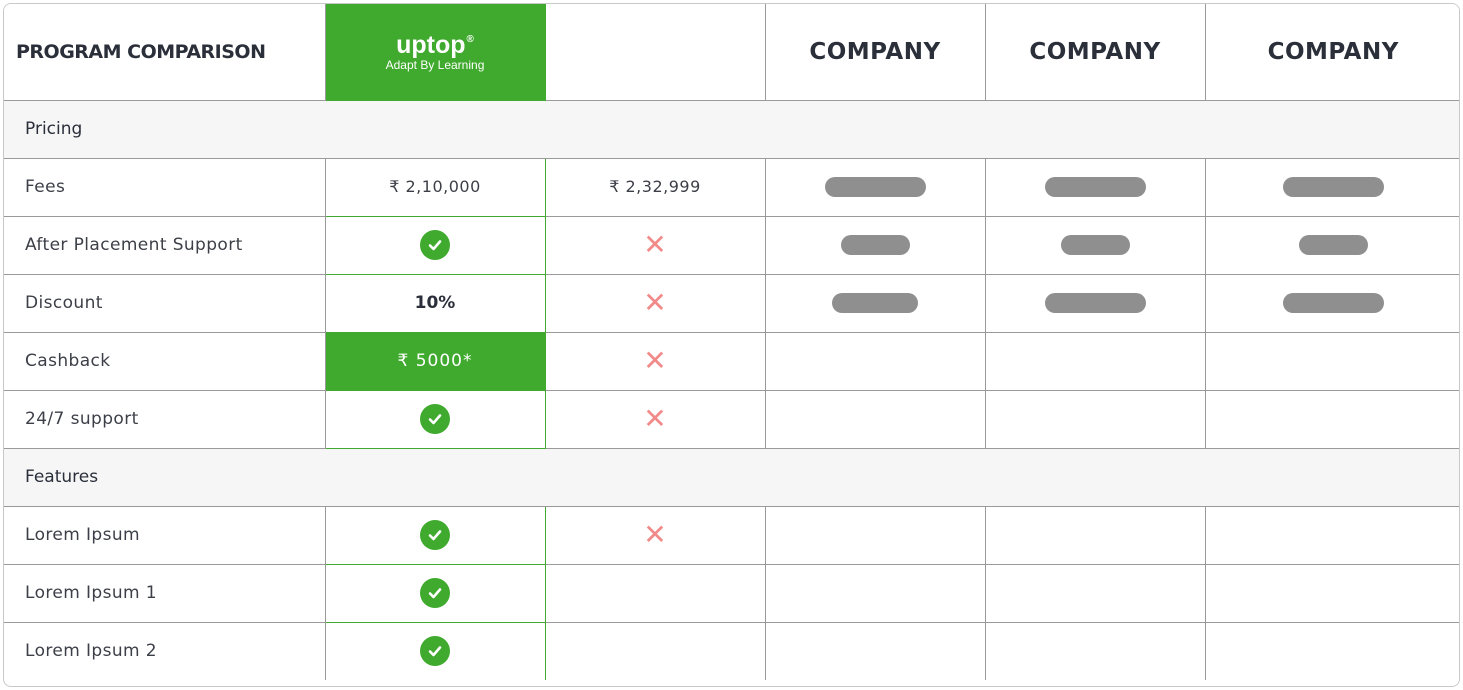 The height and width of the screenshot is (690, 1463). I want to click on uptop-brand-cell: uptop ® Adapt By Learning, so click(435, 52).